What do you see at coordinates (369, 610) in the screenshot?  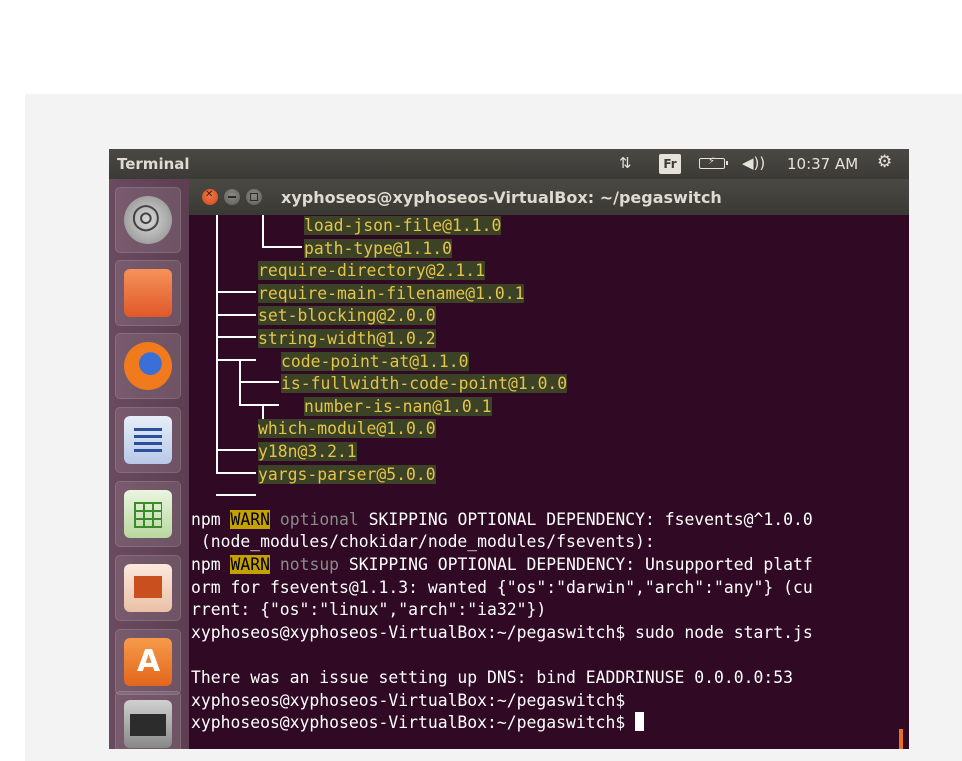 I see `terminal-line: rrent: {"os":"linux","arch":"ia32"})` at bounding box center [369, 610].